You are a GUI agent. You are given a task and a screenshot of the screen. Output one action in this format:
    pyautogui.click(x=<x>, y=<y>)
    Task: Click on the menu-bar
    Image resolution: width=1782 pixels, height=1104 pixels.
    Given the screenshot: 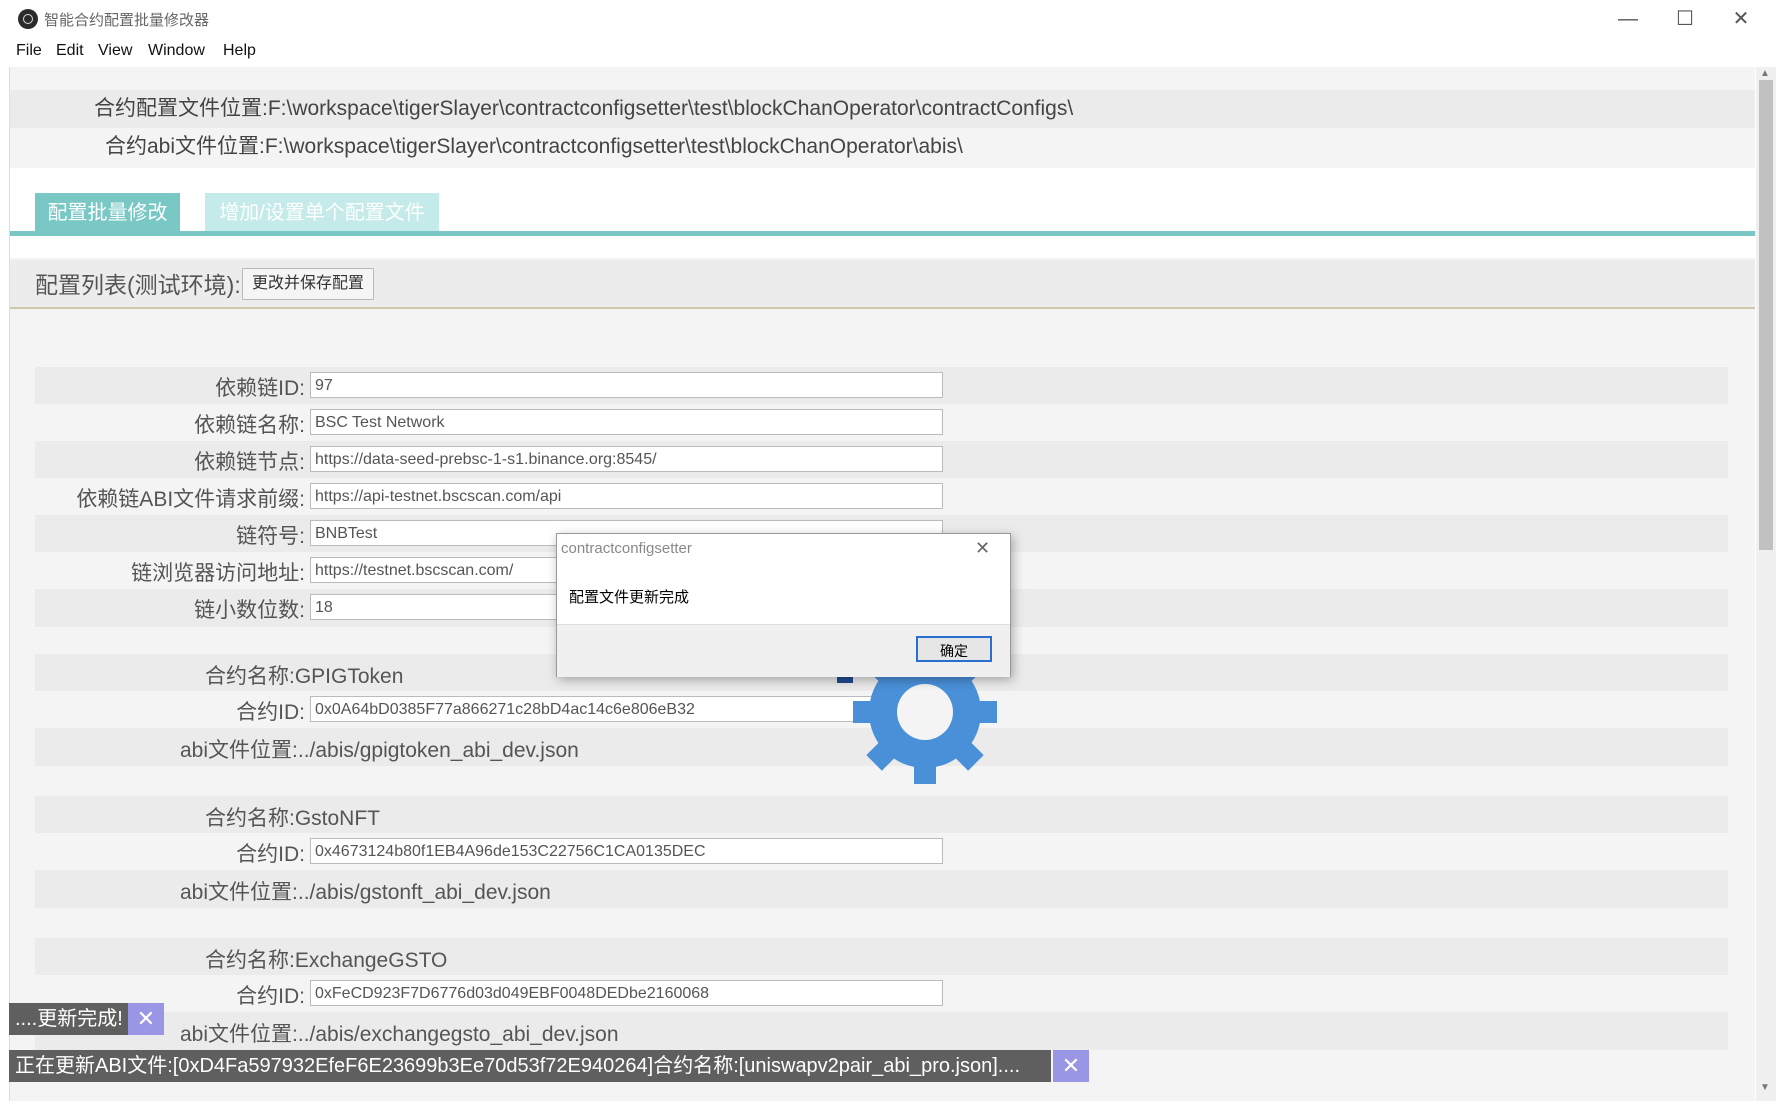 What is the action you would take?
    pyautogui.click(x=891, y=53)
    